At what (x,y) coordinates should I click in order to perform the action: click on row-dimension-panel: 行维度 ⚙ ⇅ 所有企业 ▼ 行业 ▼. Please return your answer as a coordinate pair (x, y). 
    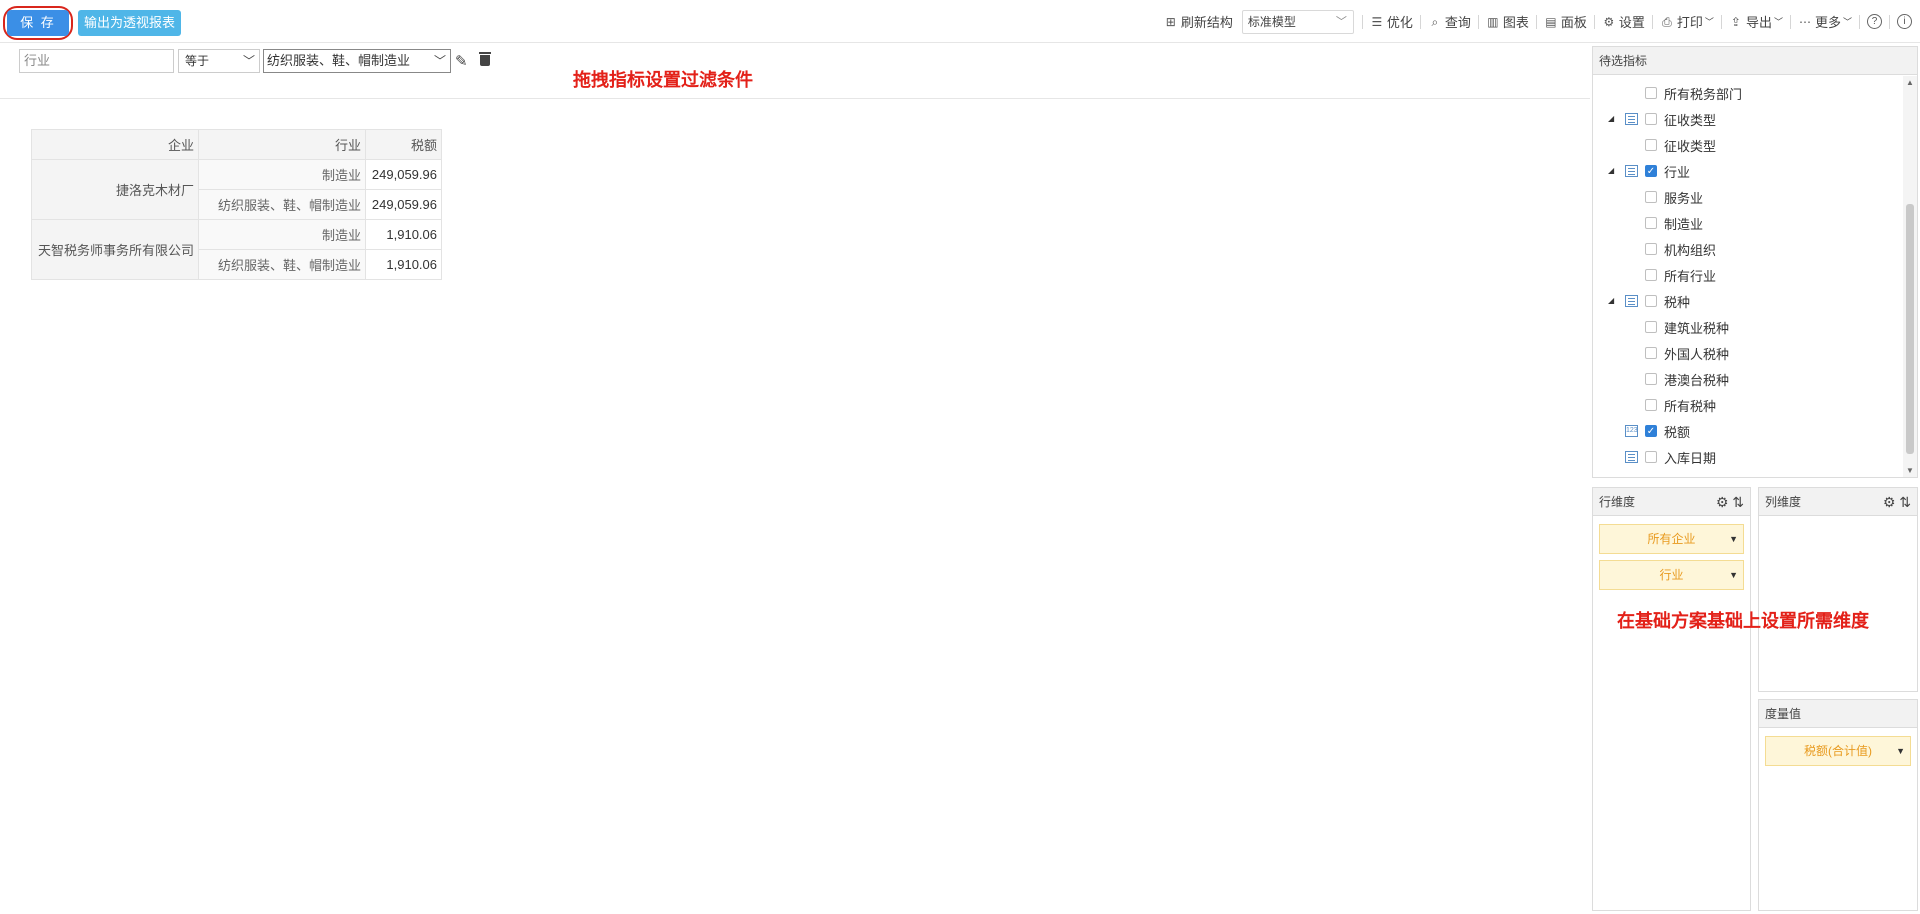
    Looking at the image, I should click on (1671, 699).